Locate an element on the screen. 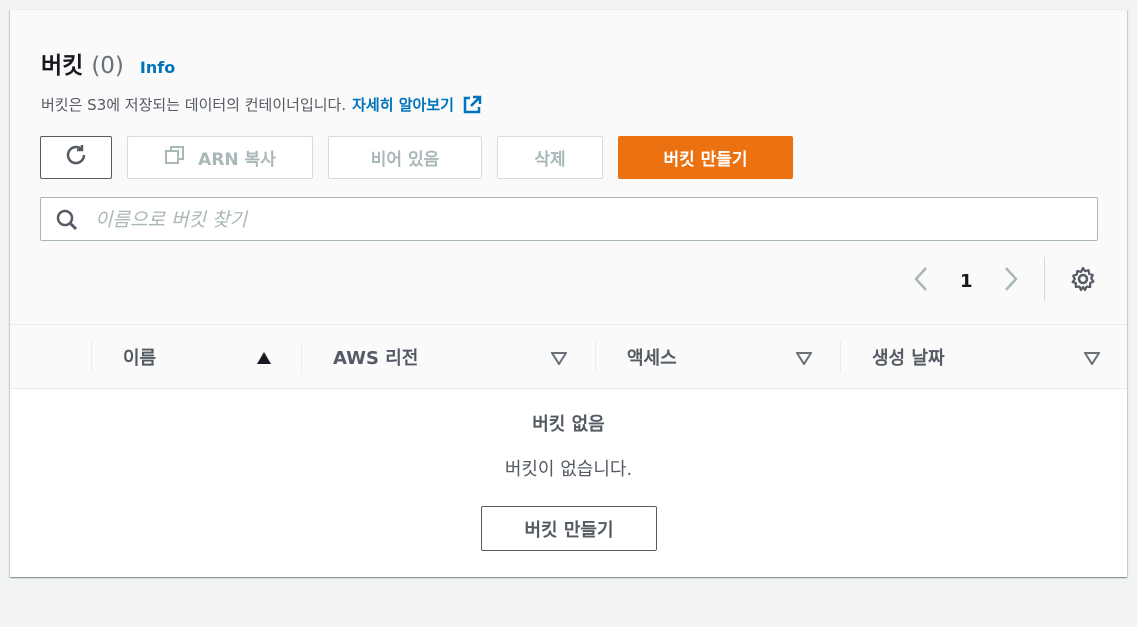 The image size is (1137, 627). title-row: 버킷 (0) Info is located at coordinates (108, 63).